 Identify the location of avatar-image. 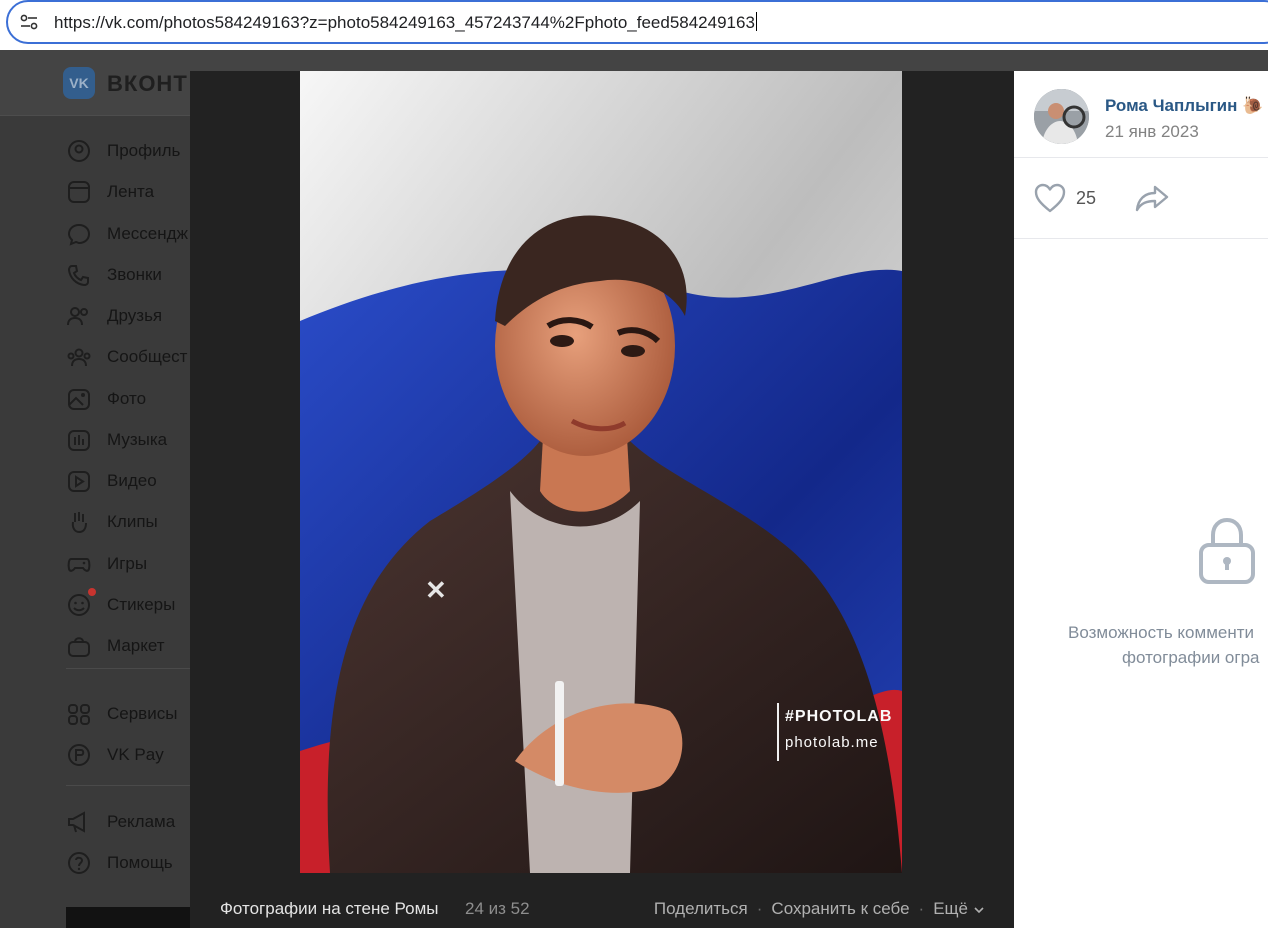
(1061, 116).